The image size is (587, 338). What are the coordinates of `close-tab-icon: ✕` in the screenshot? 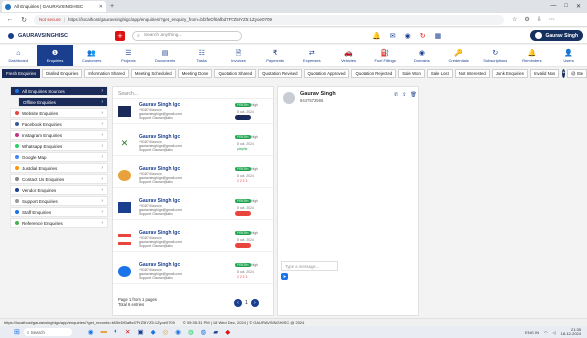 It's located at (101, 7).